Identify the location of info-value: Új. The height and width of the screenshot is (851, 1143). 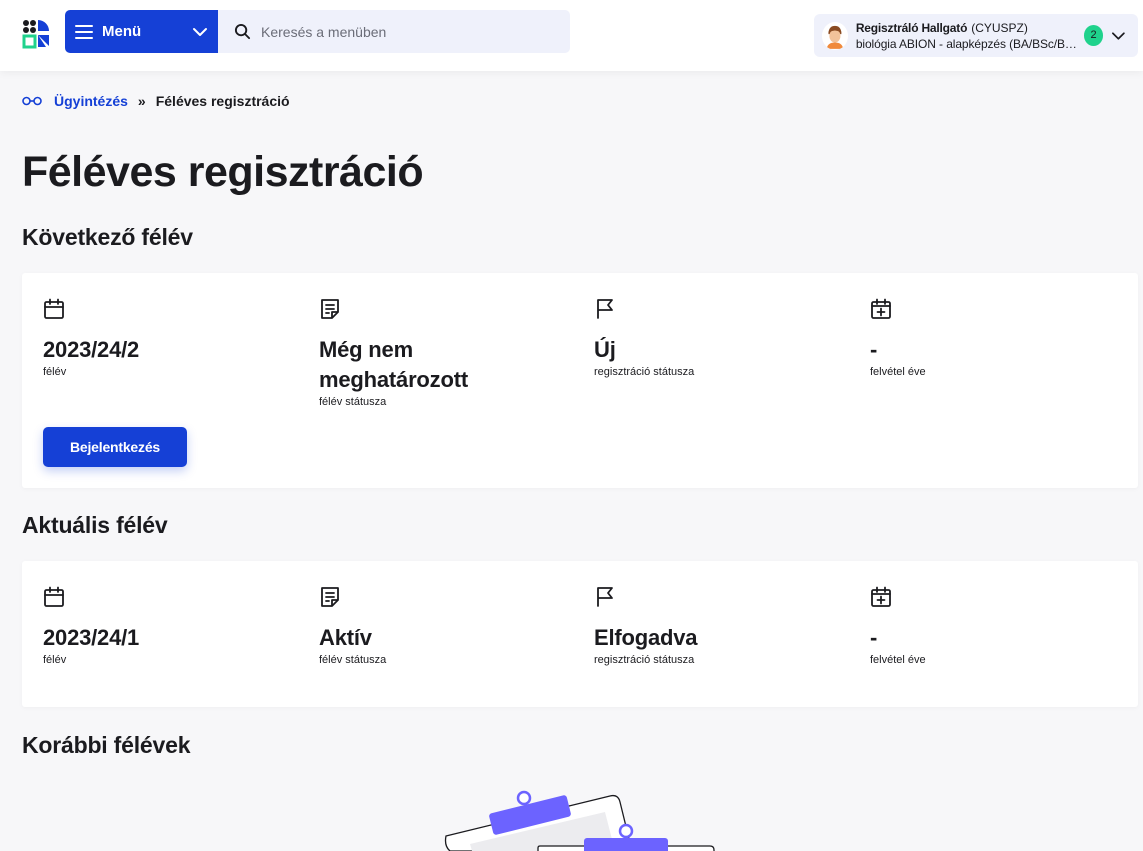
(605, 349).